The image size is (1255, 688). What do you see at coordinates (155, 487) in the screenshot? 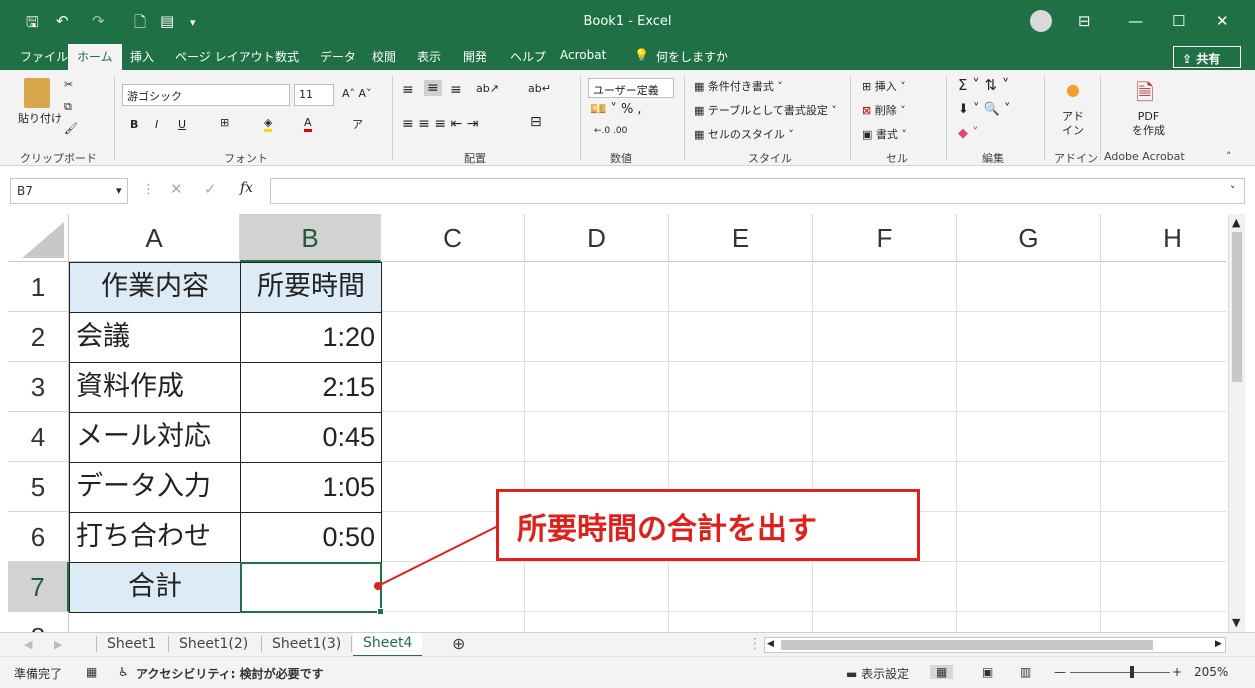
I see `cell-a5: データ入力` at bounding box center [155, 487].